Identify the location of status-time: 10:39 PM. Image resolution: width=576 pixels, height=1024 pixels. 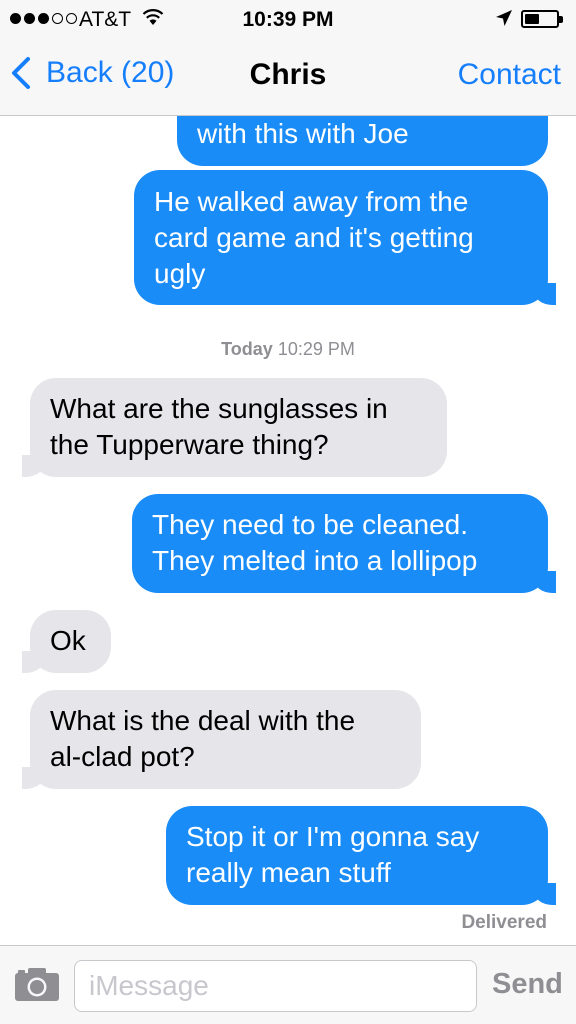
(288, 19).